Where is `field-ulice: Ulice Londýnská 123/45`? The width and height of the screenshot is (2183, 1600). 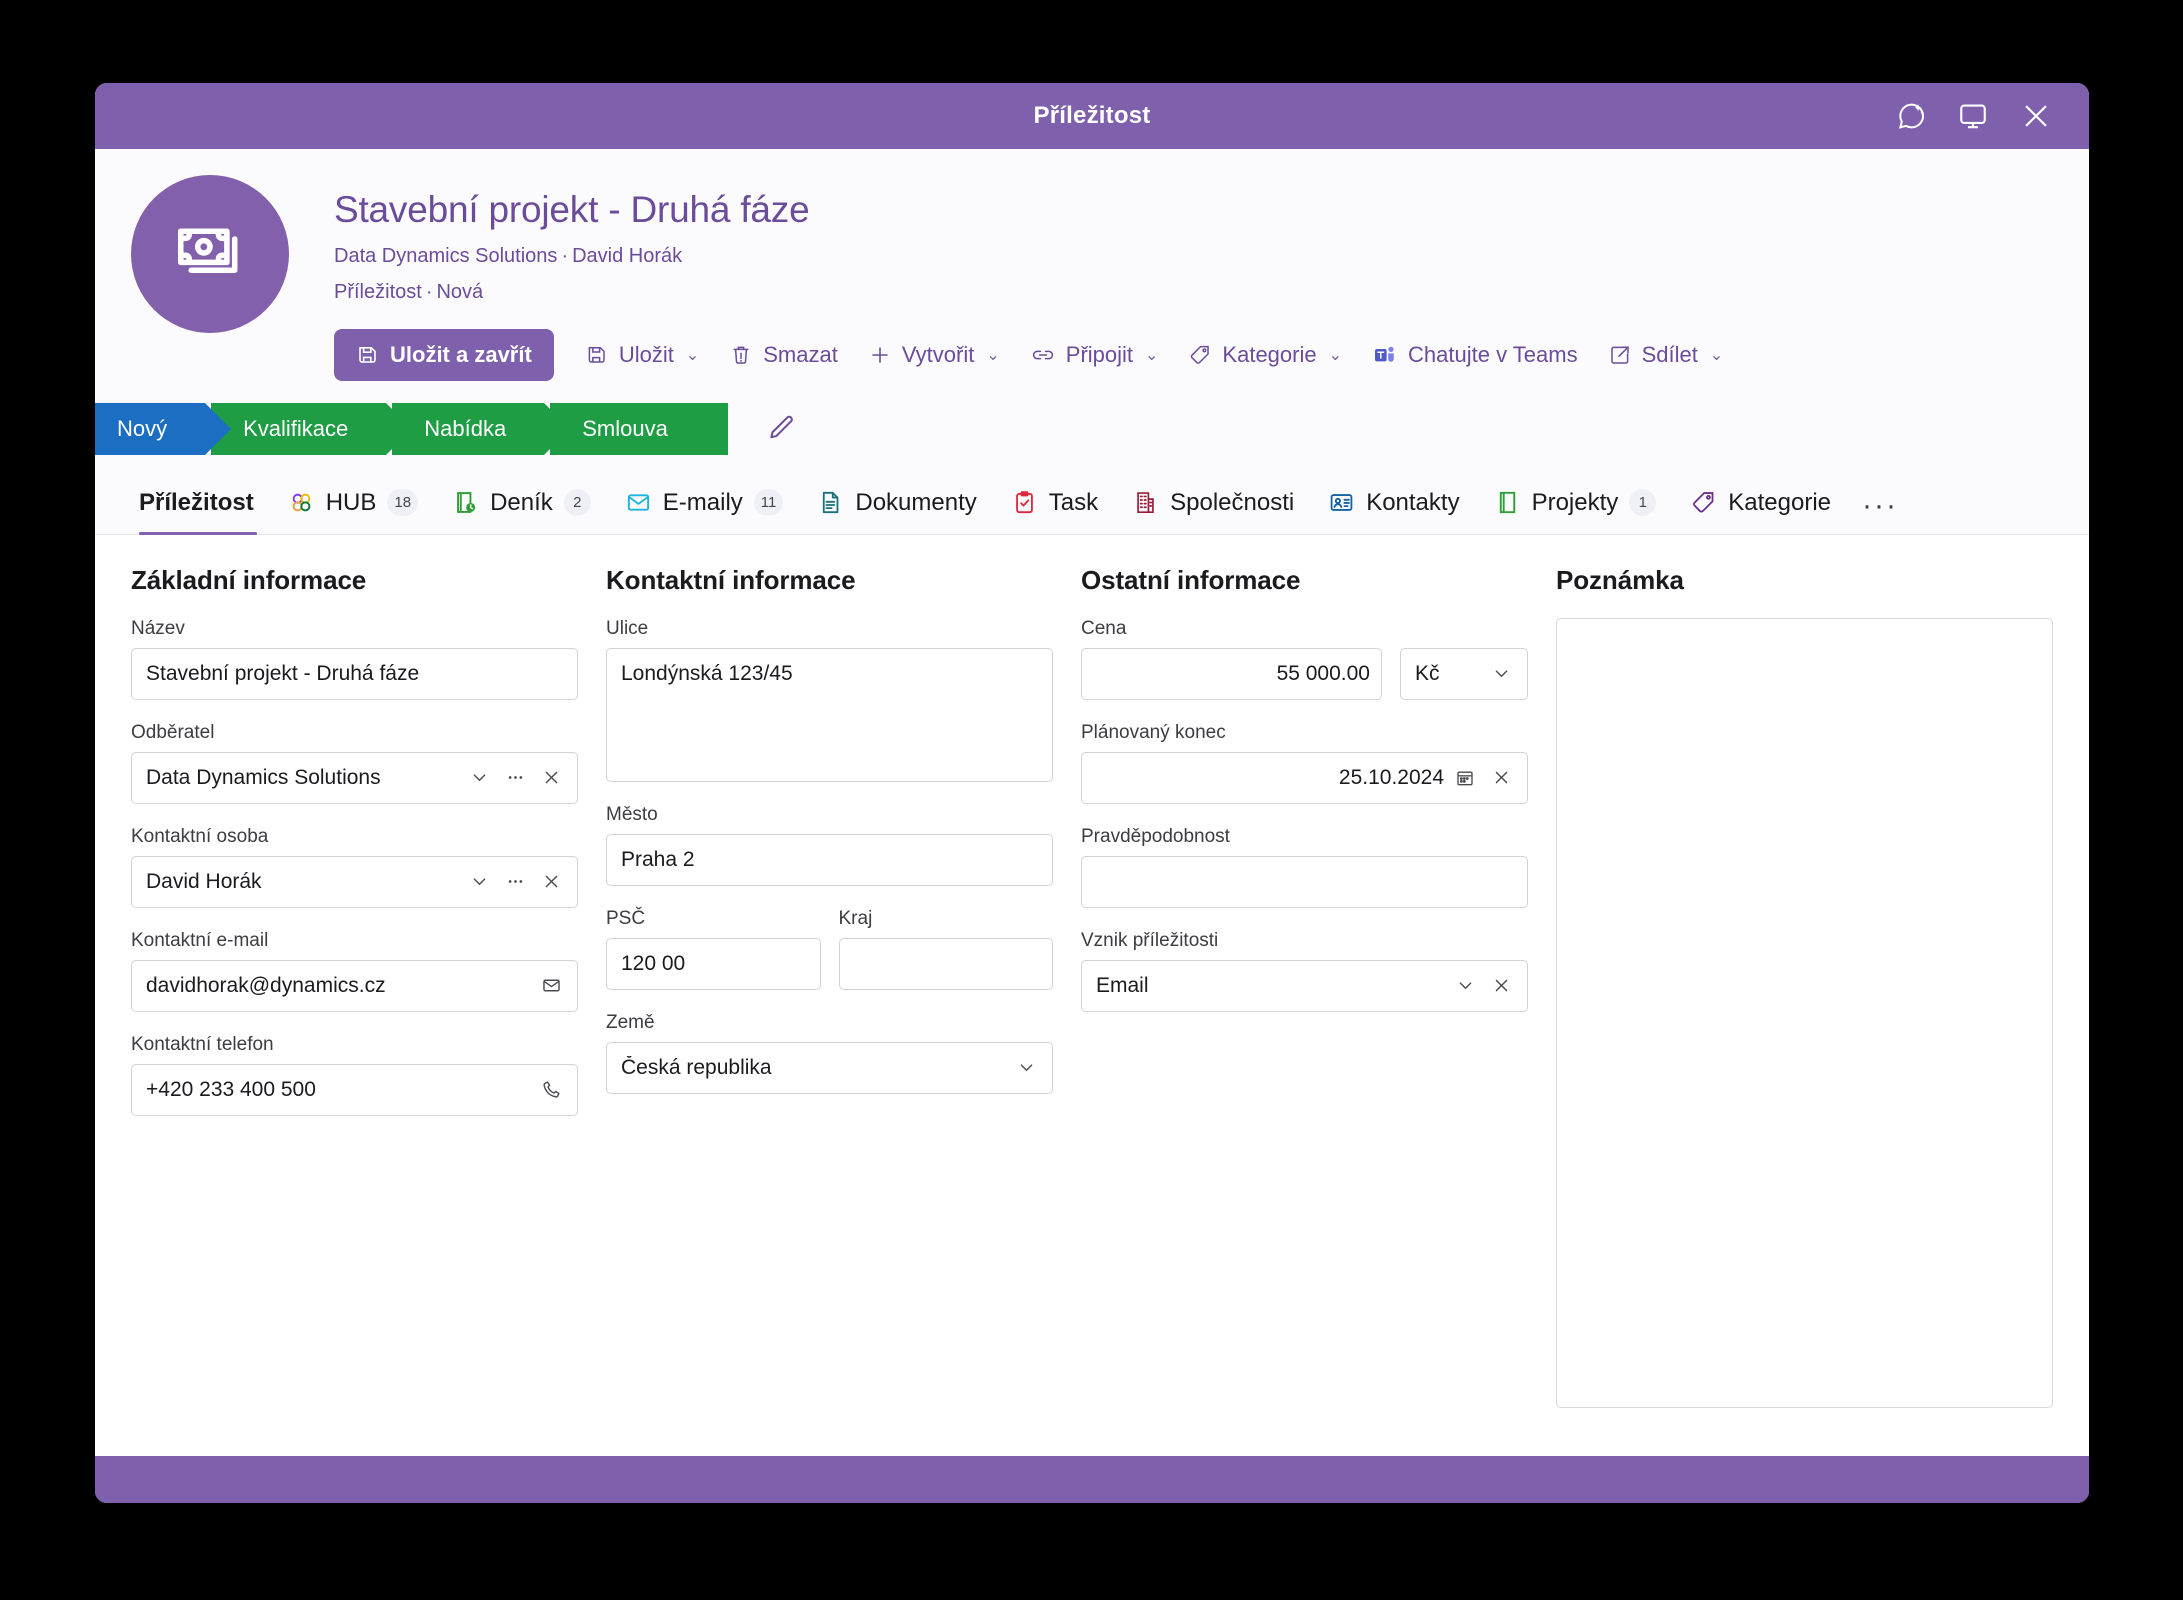
field-ulice: Ulice Londýnská 123/45 is located at coordinates (829, 700).